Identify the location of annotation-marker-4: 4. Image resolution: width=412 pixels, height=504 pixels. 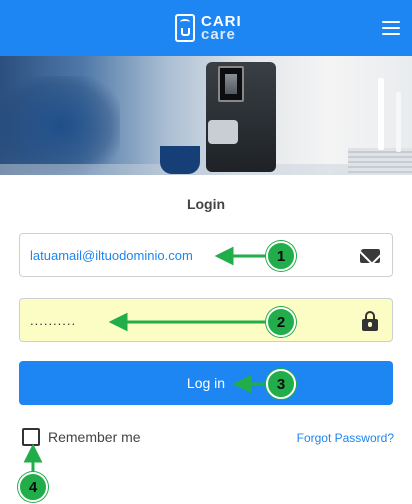
(33, 487).